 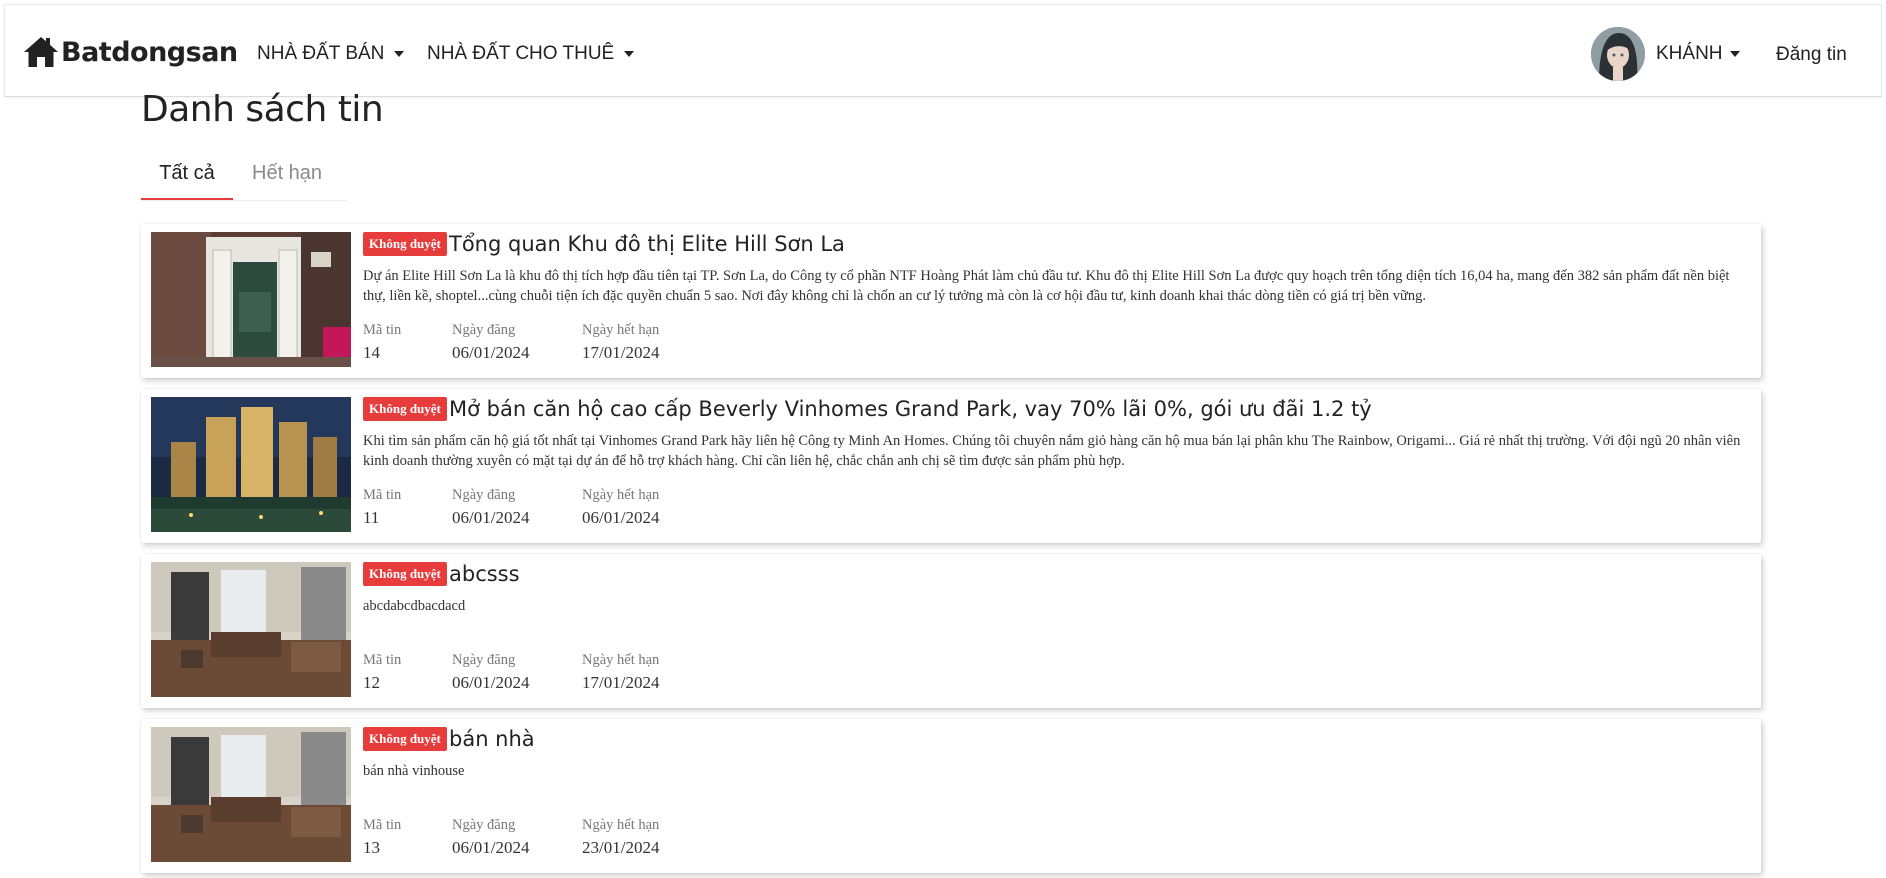 I want to click on home-icon, so click(x=41, y=52).